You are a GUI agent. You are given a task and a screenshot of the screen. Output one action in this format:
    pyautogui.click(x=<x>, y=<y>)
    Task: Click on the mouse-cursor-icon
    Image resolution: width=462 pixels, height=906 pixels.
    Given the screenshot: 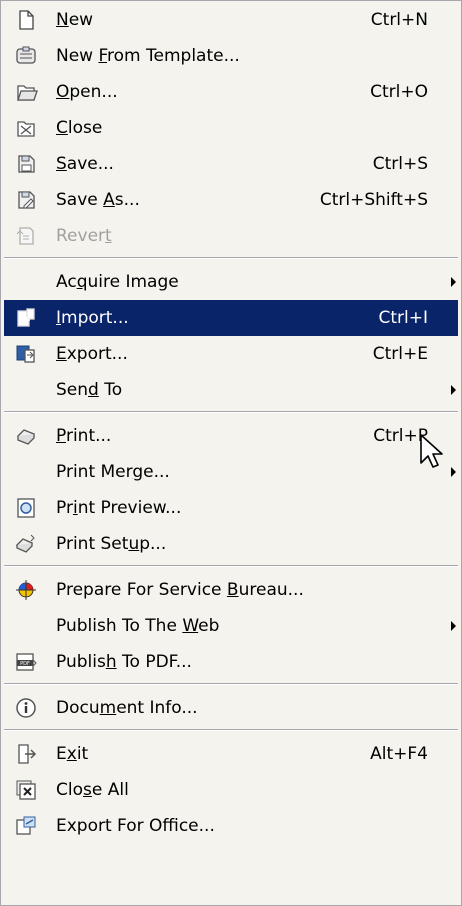 What is the action you would take?
    pyautogui.click(x=432, y=452)
    